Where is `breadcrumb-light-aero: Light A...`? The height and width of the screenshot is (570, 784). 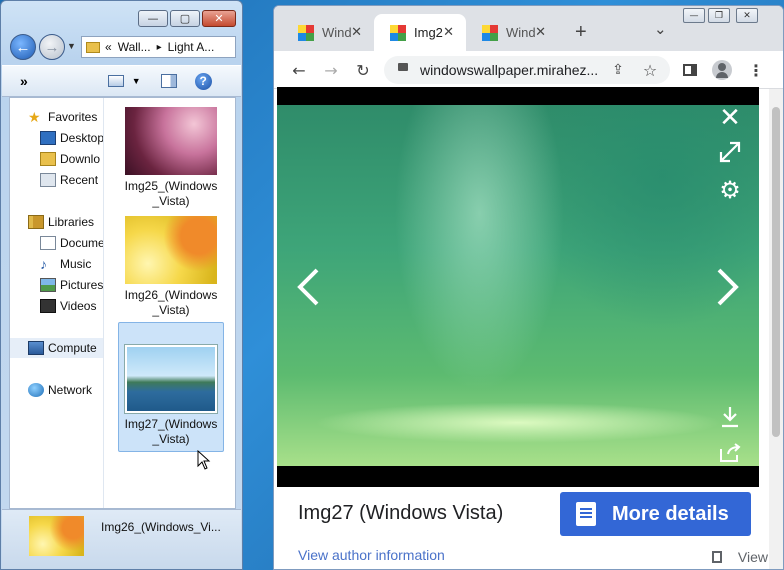 breadcrumb-light-aero: Light A... is located at coordinates (191, 47).